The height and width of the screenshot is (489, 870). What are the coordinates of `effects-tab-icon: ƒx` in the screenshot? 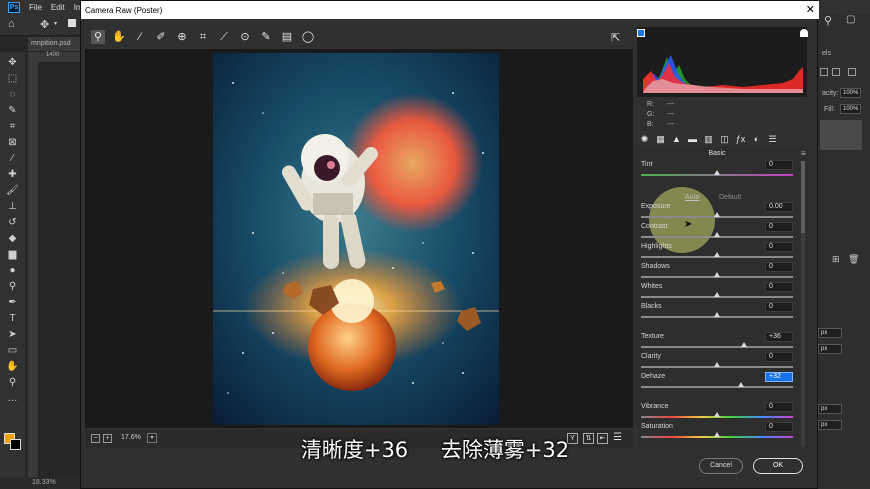 It's located at (740, 139).